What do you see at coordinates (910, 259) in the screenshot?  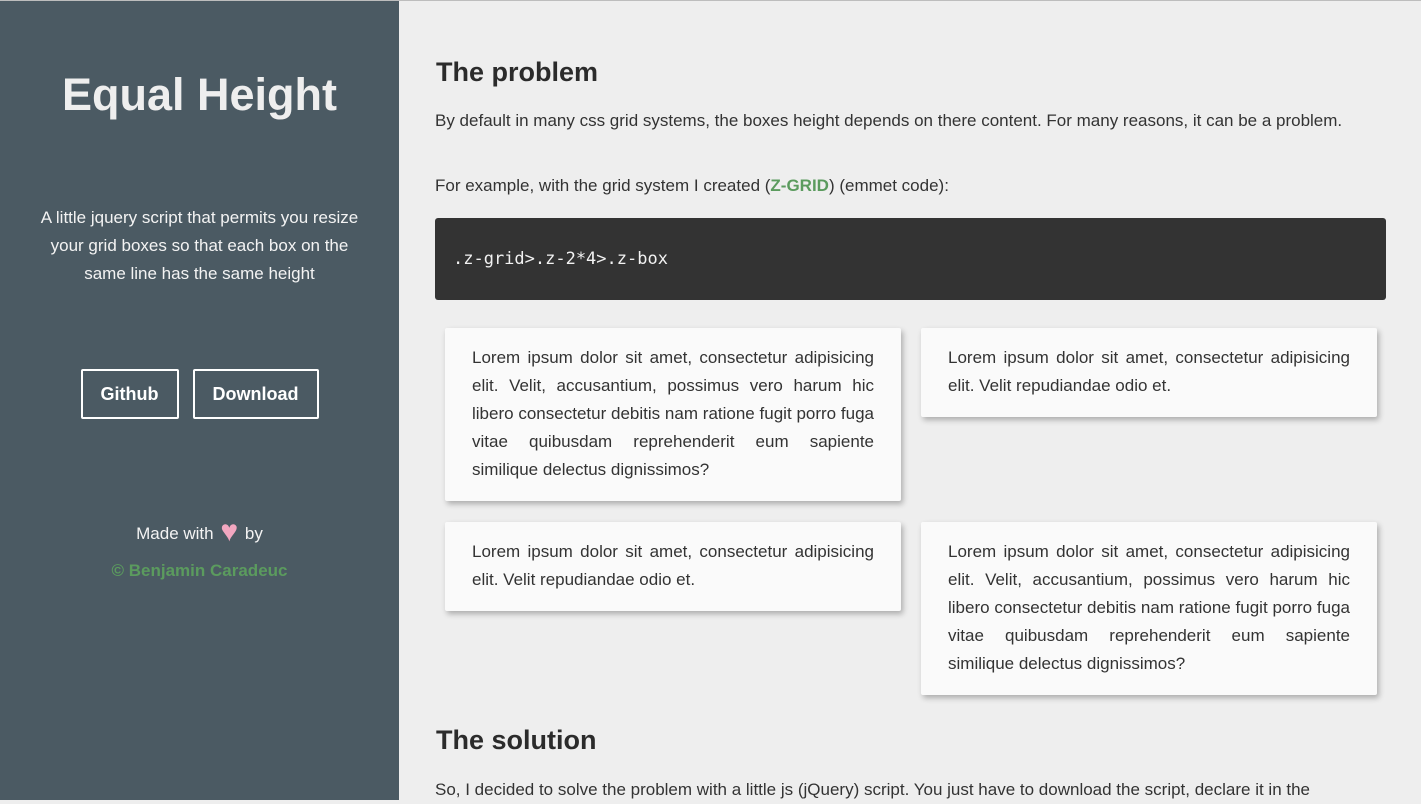 I see `code-block: .z-grid>.z-2*4>.z-box` at bounding box center [910, 259].